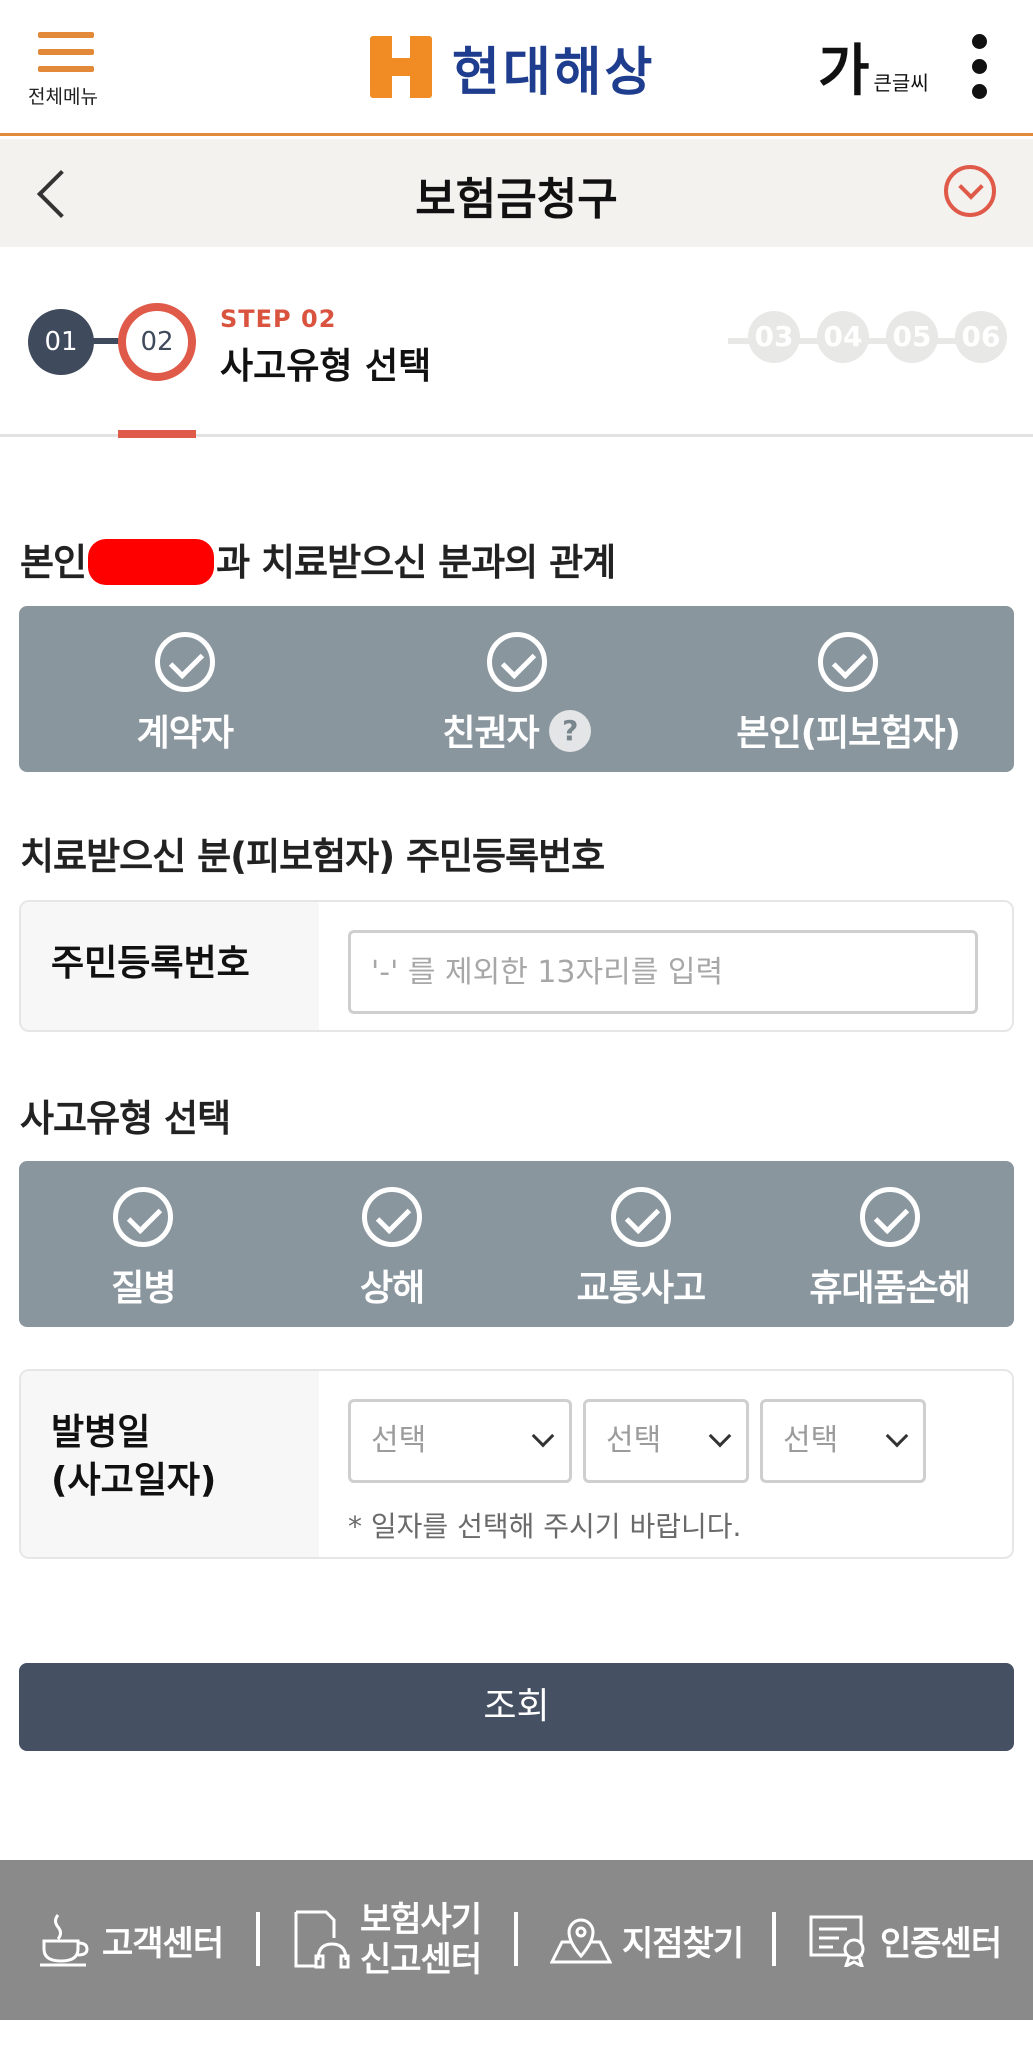  What do you see at coordinates (163, 1943) in the screenshot?
I see `footer-customer-center-label: 고객센터` at bounding box center [163, 1943].